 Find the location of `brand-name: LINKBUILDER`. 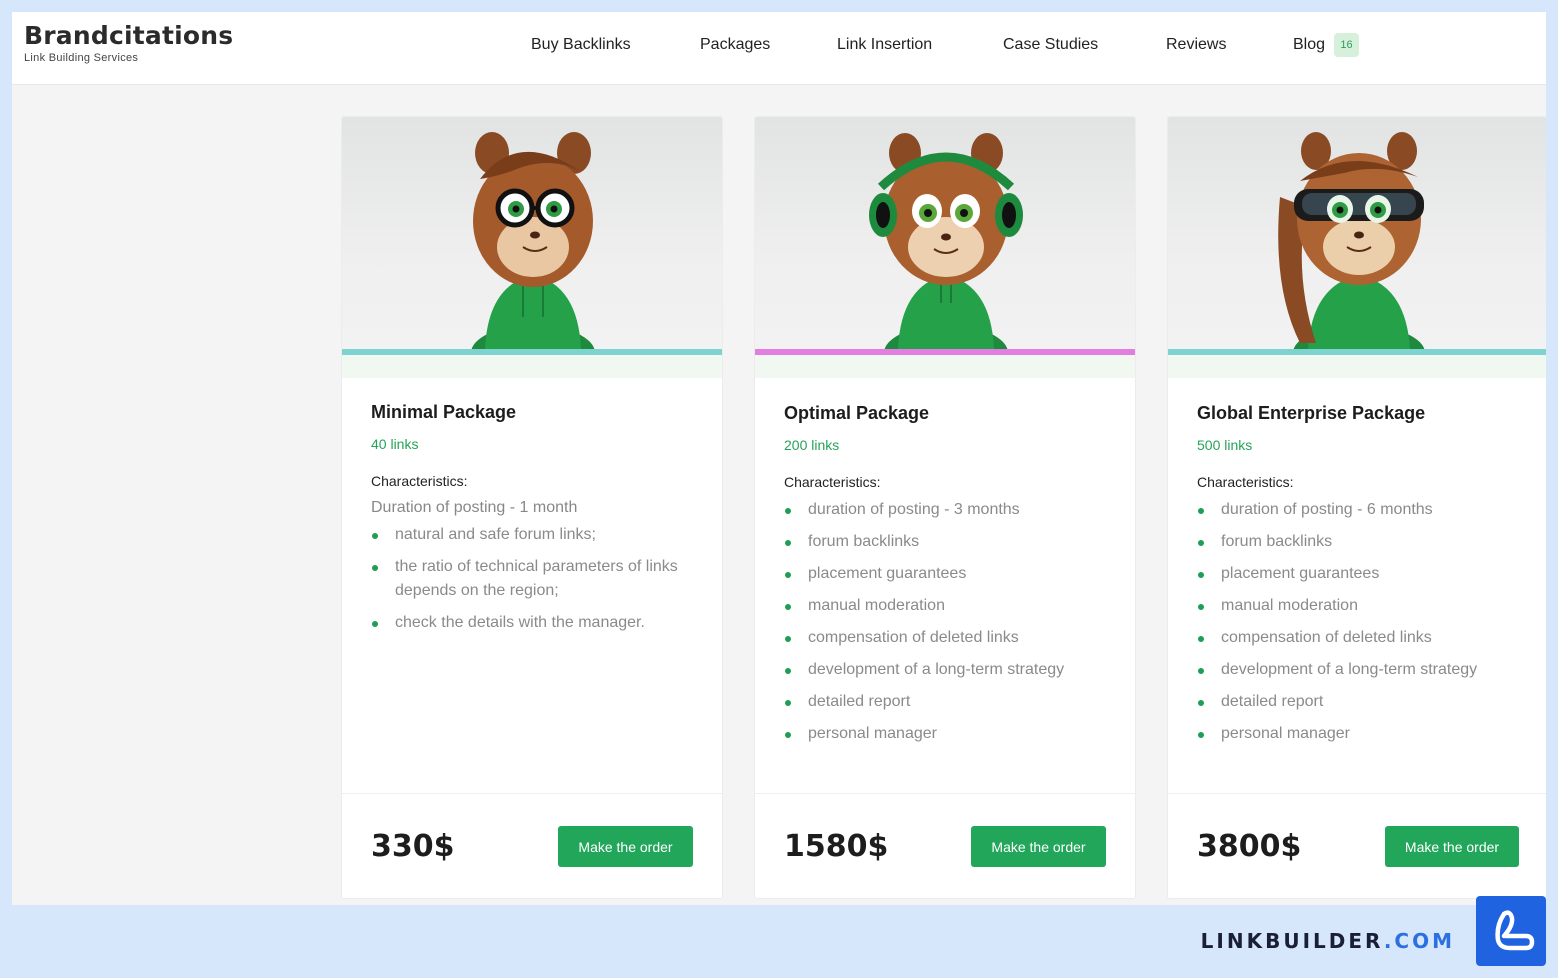

brand-name: LINKBUILDER is located at coordinates (1292, 941).